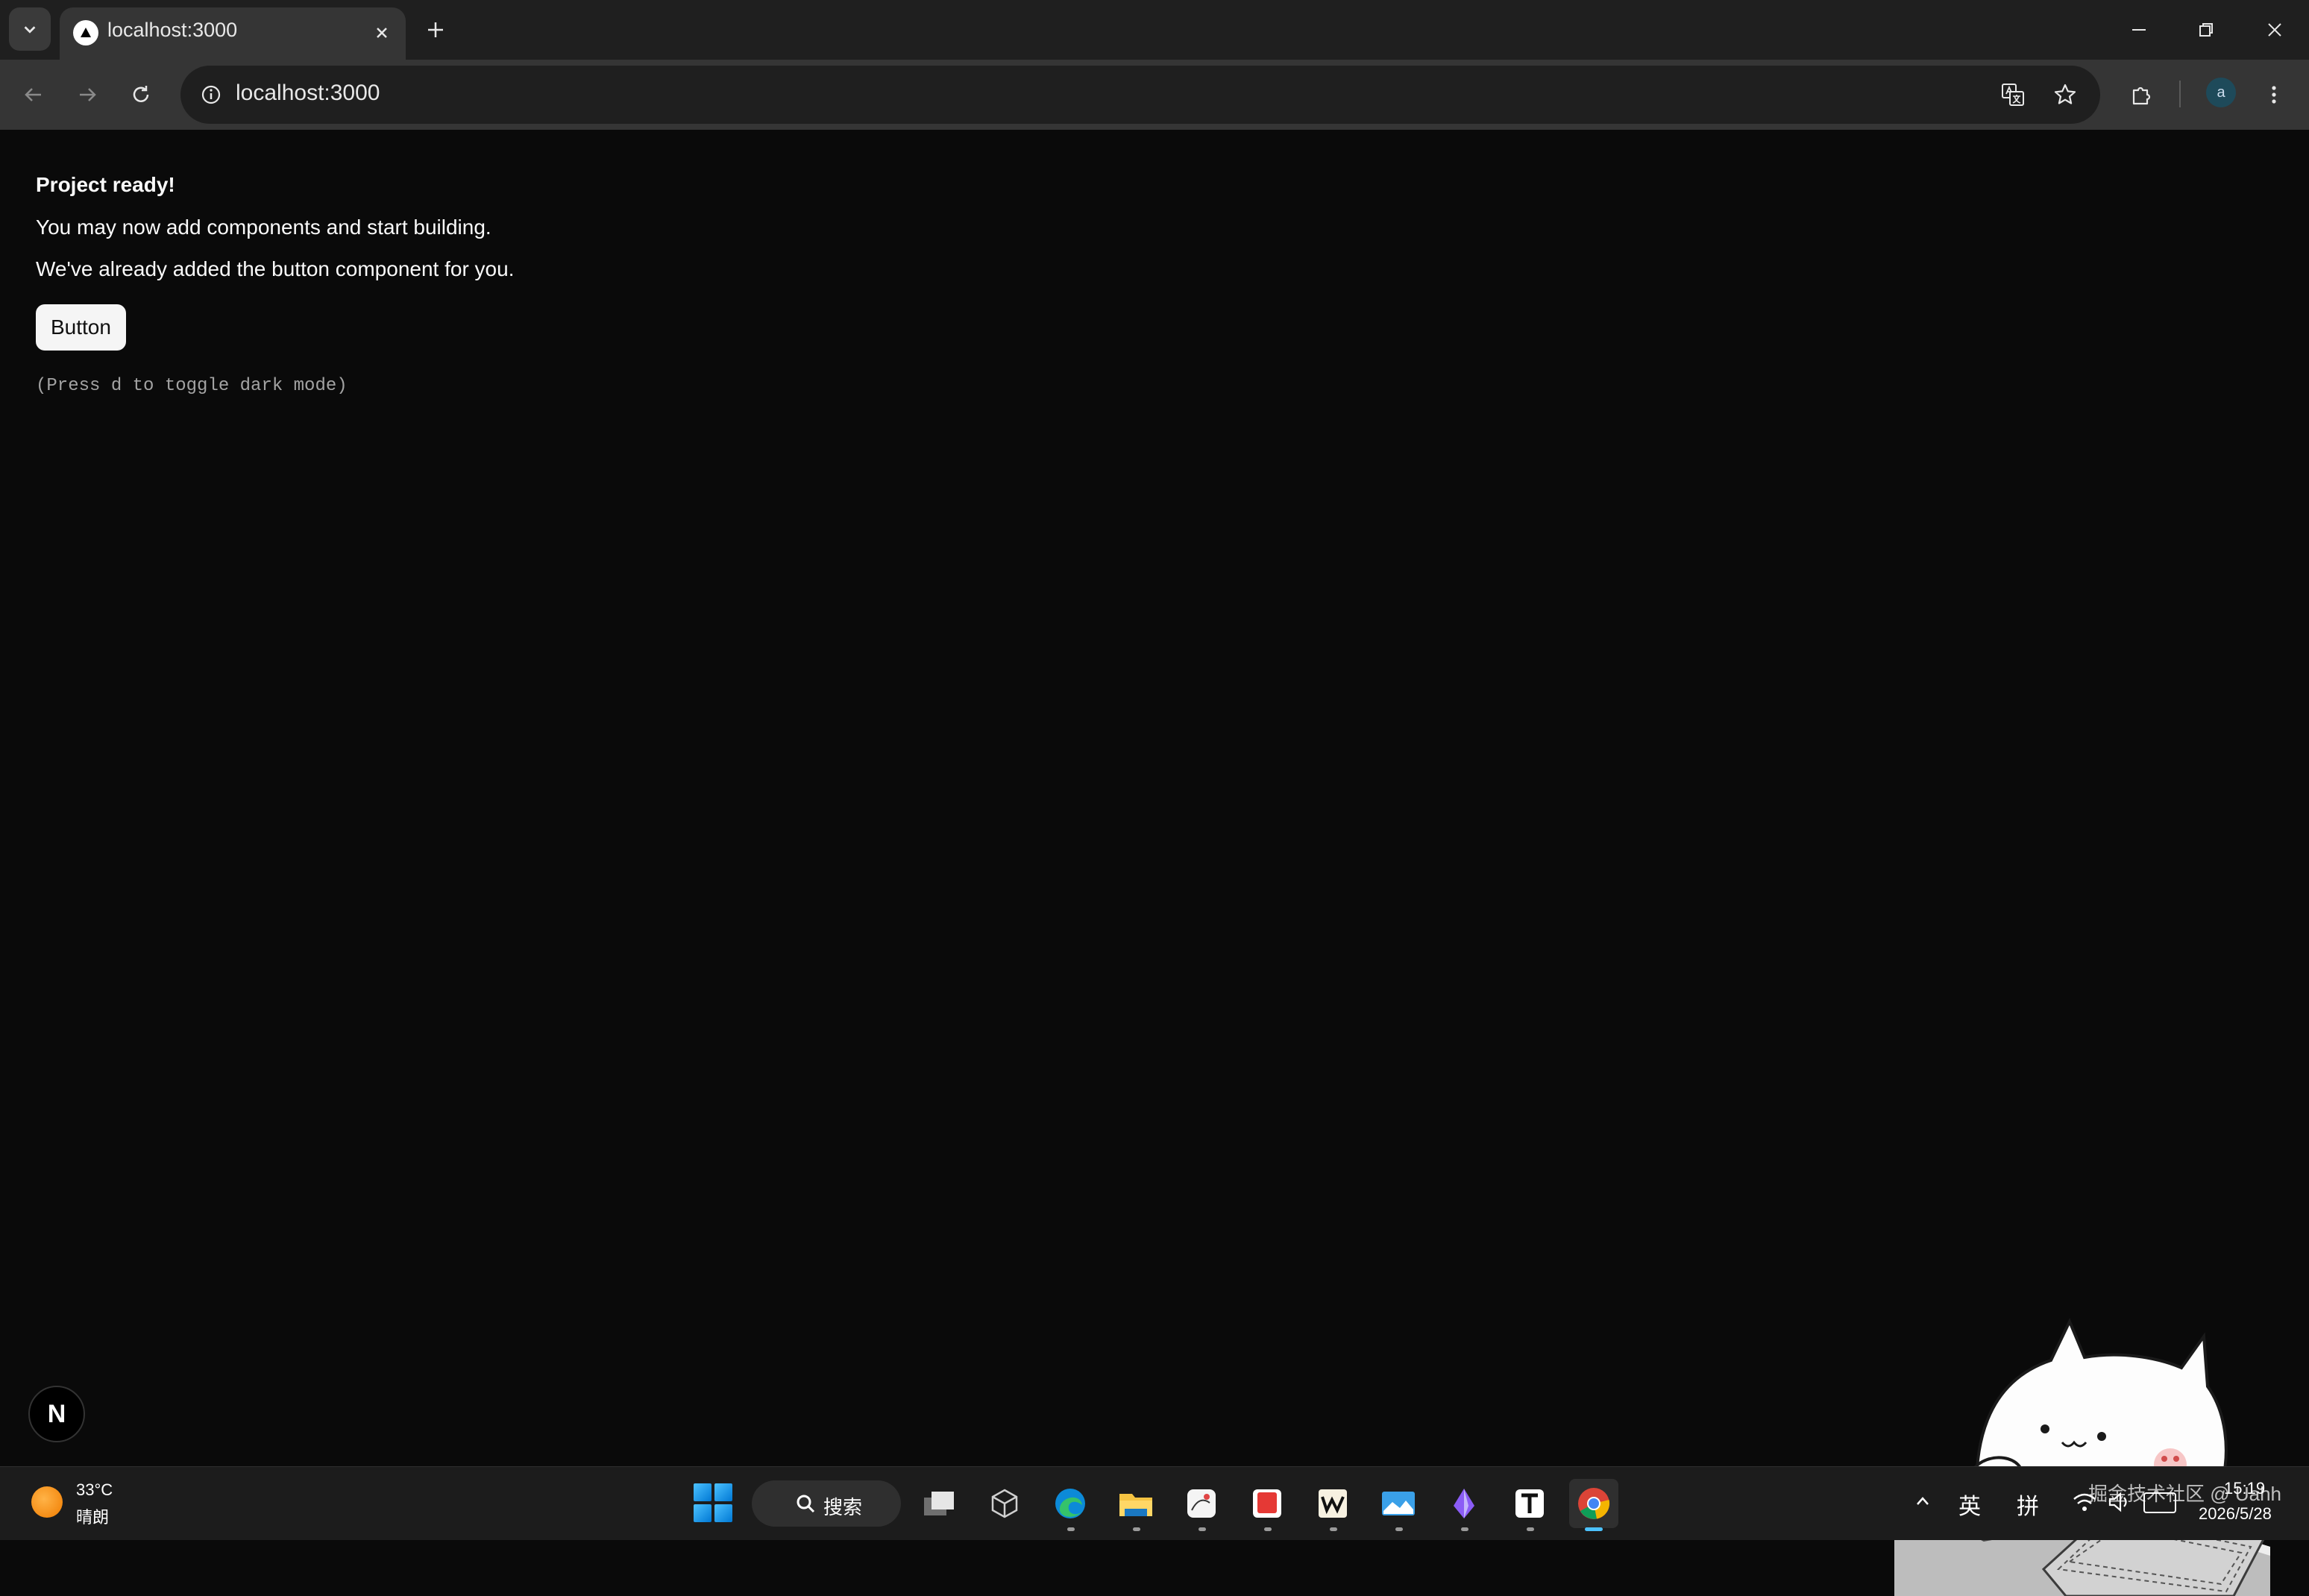 Image resolution: width=2309 pixels, height=1596 pixels. Describe the element at coordinates (1923, 1501) in the screenshot. I see `tray-overflow-chevron-icon` at that location.